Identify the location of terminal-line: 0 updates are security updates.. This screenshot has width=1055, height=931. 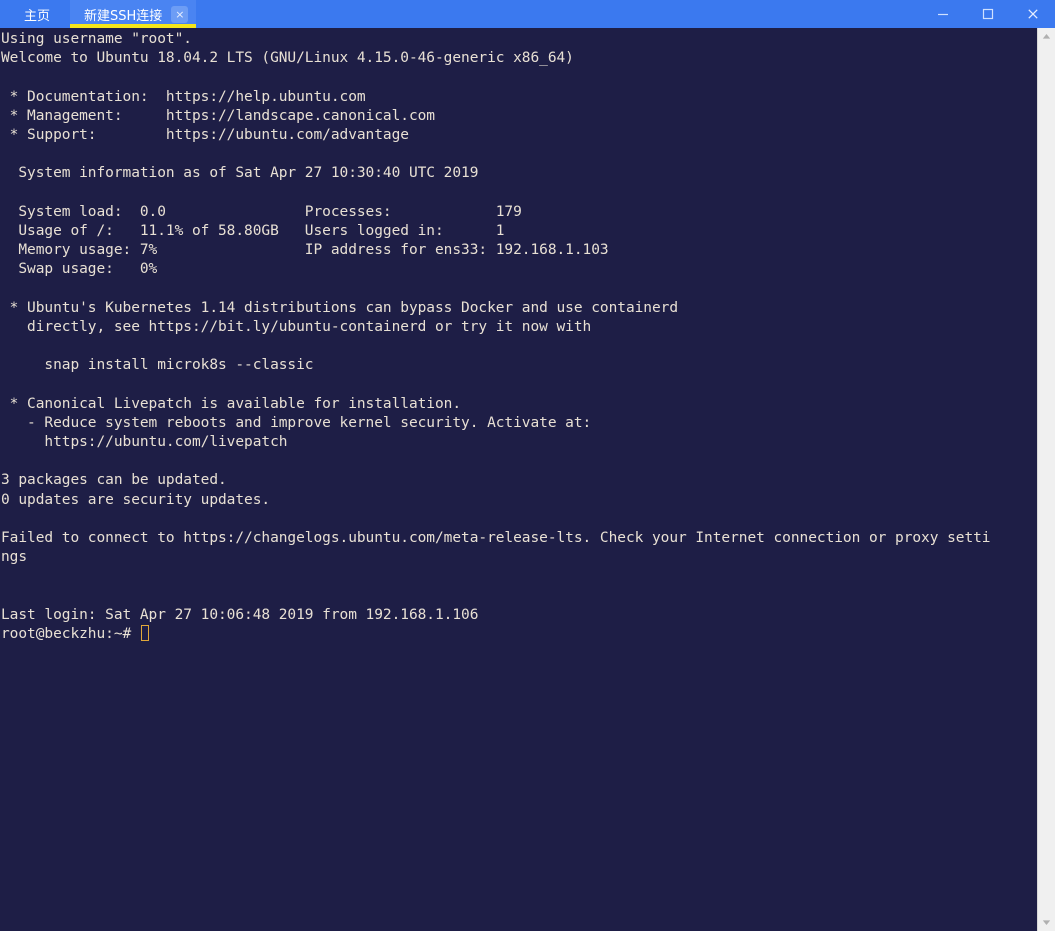
(136, 499).